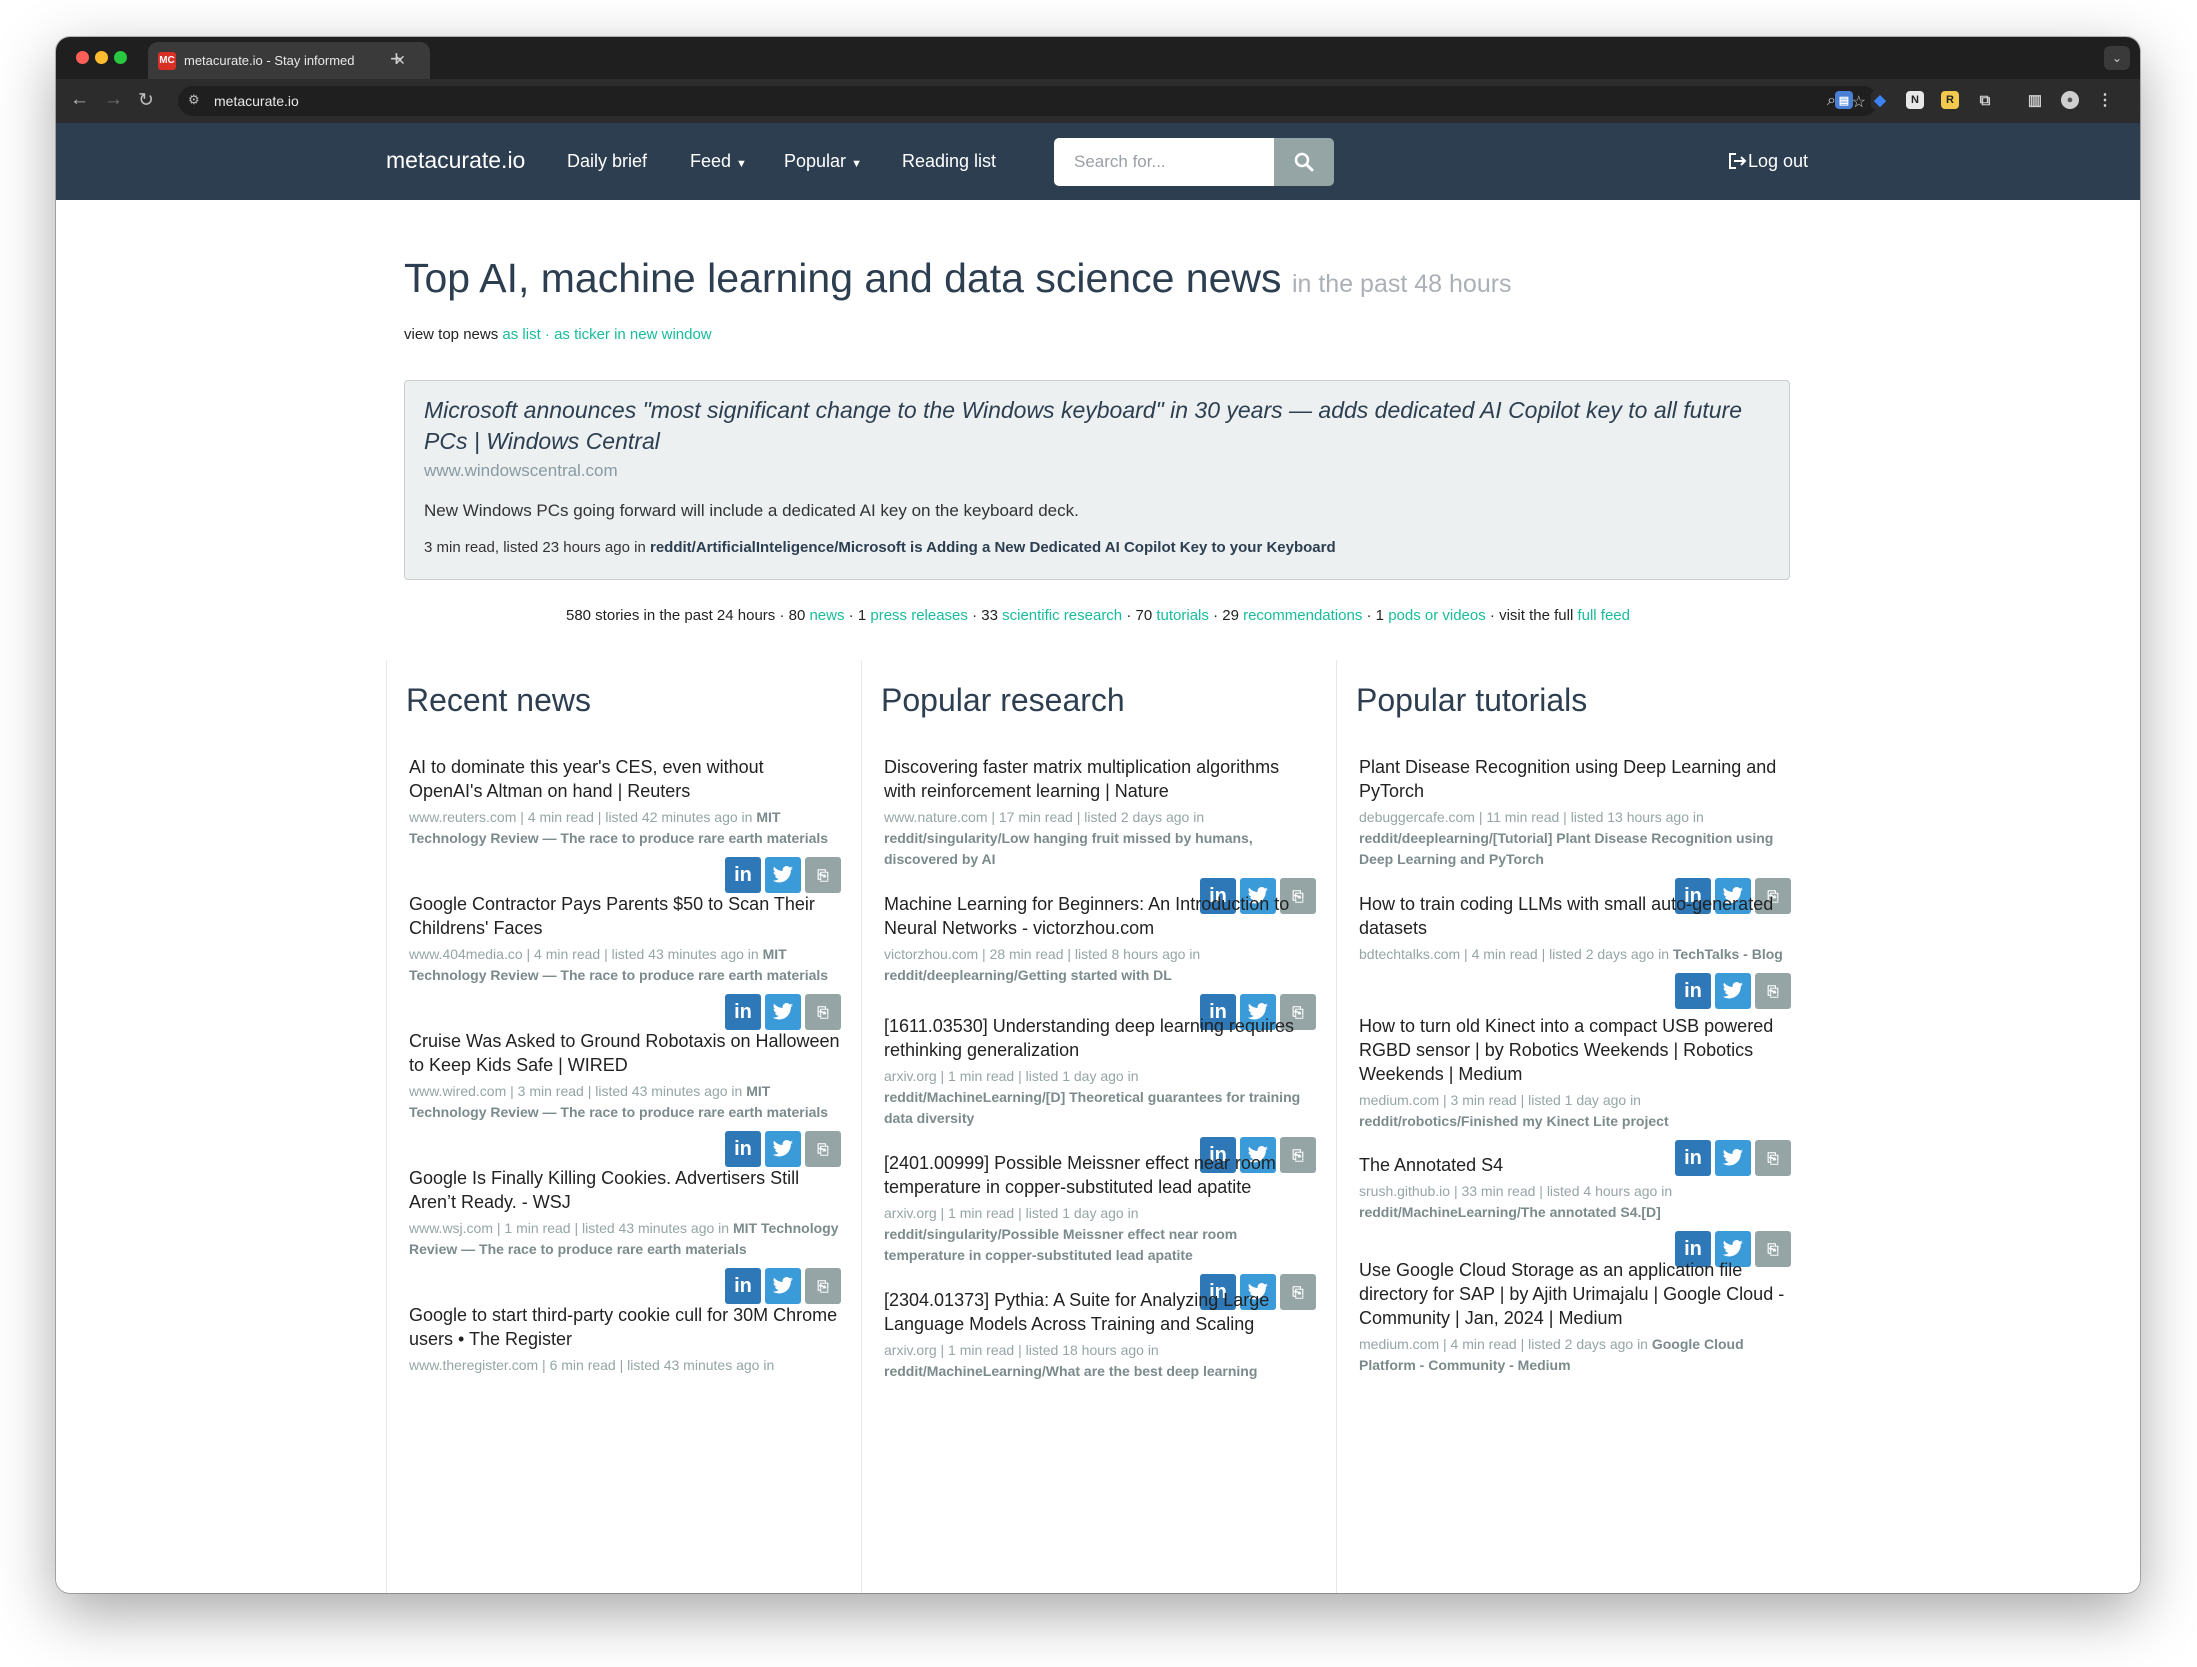 The width and height of the screenshot is (2197, 1667). What do you see at coordinates (607, 161) in the screenshot?
I see `nav-daily-brief: Daily brief` at bounding box center [607, 161].